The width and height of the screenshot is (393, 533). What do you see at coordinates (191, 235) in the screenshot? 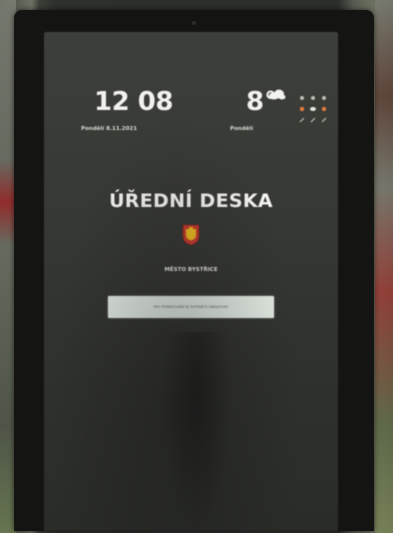
I see `town-crest-icon` at bounding box center [191, 235].